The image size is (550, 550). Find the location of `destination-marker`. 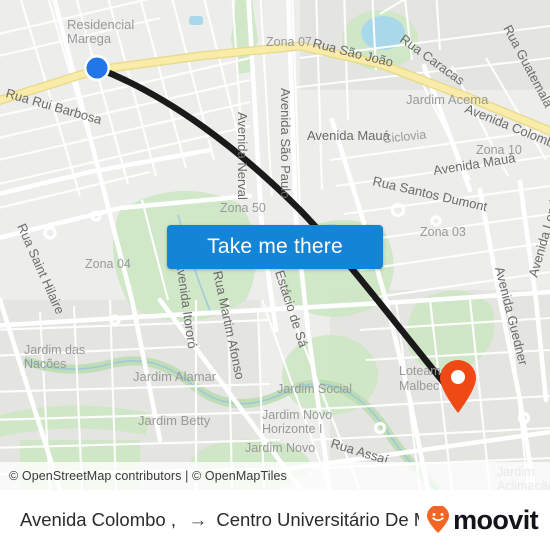

destination-marker is located at coordinates (458, 386).